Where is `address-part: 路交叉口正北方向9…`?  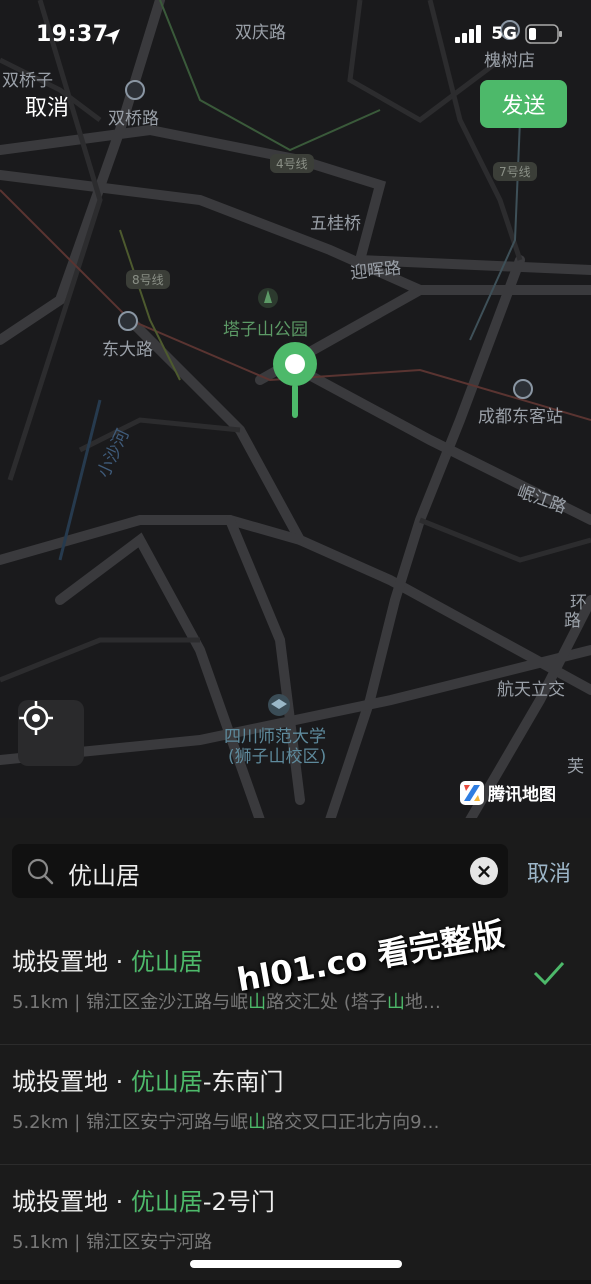
address-part: 路交叉口正北方向9… is located at coordinates (353, 1122).